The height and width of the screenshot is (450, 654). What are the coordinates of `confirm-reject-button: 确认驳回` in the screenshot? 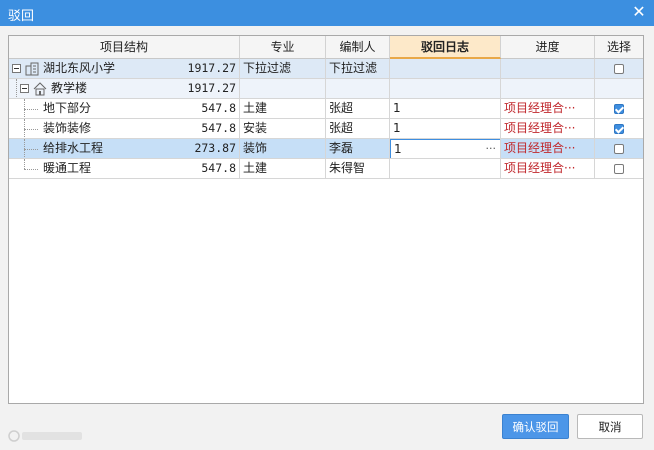 It's located at (535, 426).